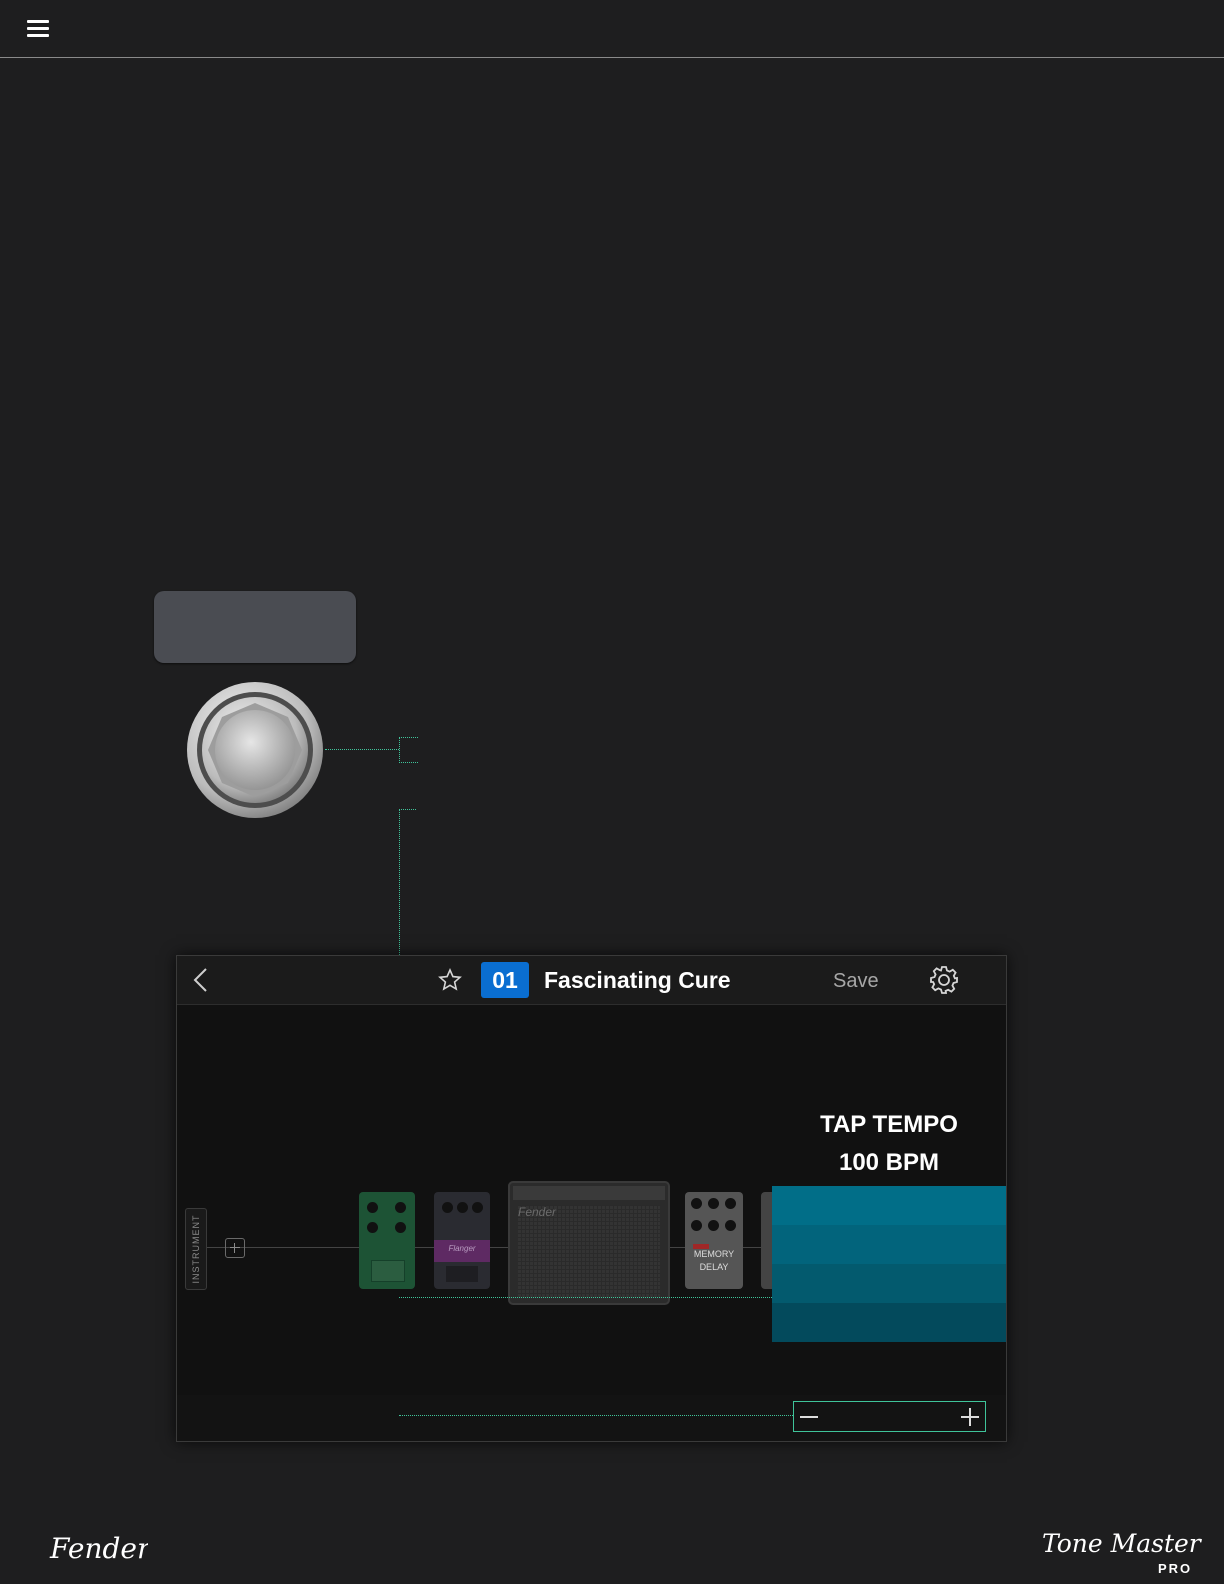 This screenshot has width=1224, height=1584. What do you see at coordinates (408, 750) in the screenshot?
I see `callout-bracket` at bounding box center [408, 750].